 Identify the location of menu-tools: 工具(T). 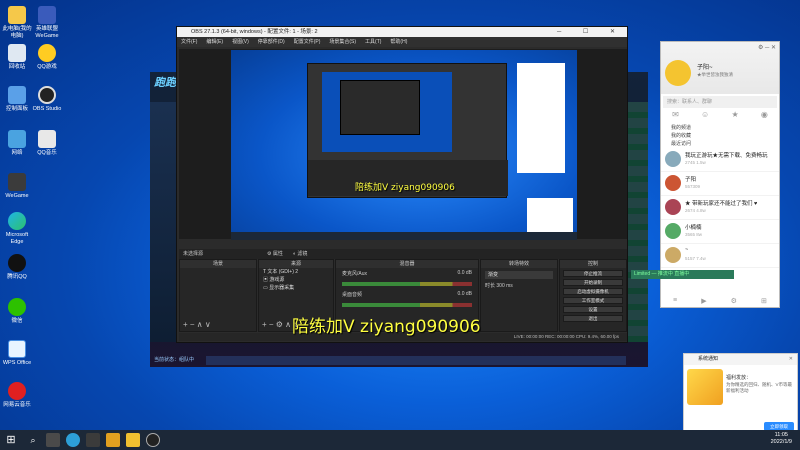
(373, 42).